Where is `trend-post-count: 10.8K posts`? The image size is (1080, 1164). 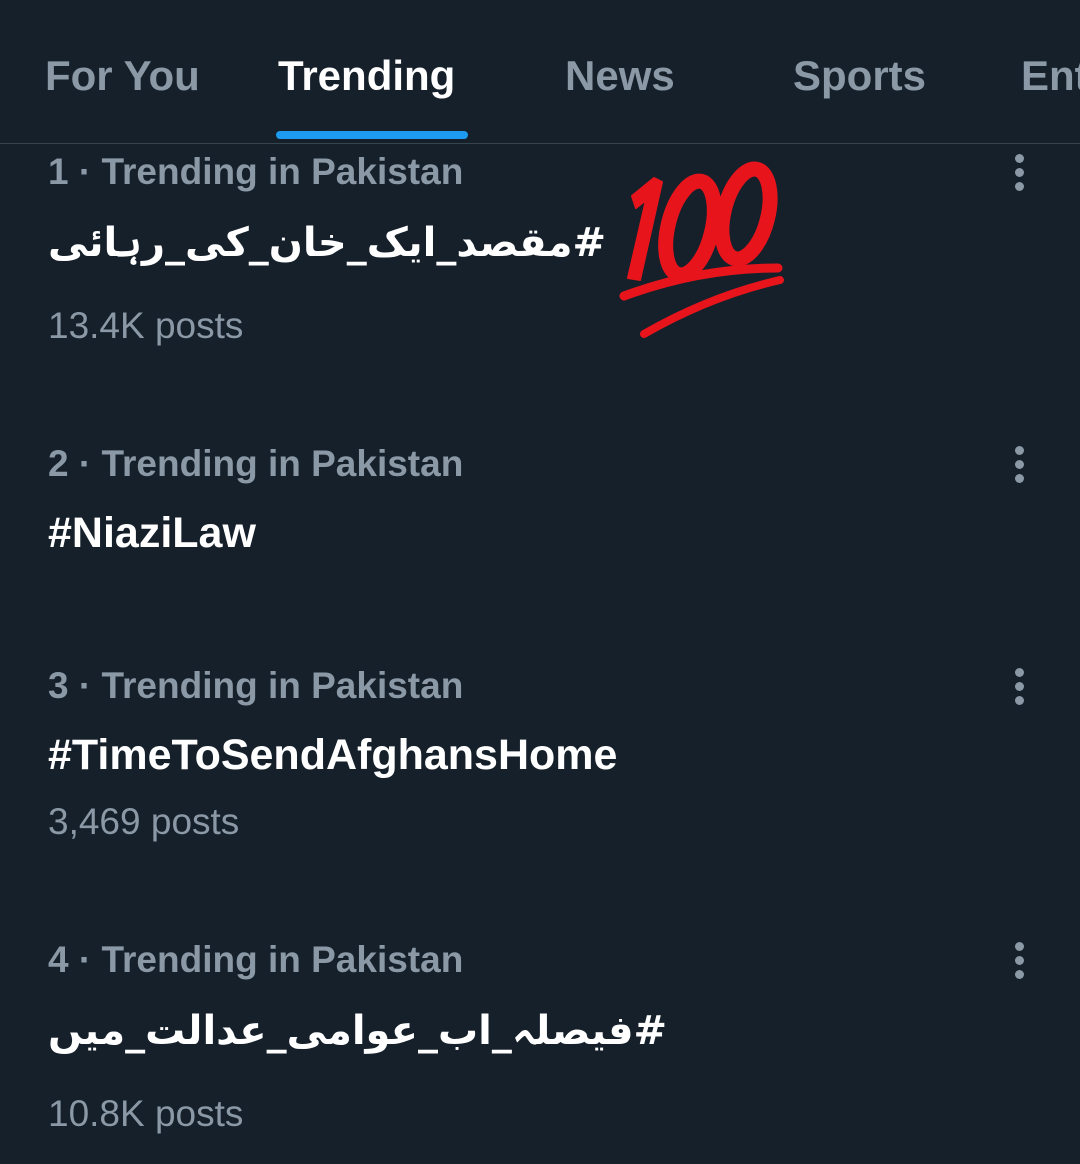
trend-post-count: 10.8K posts is located at coordinates (146, 1113).